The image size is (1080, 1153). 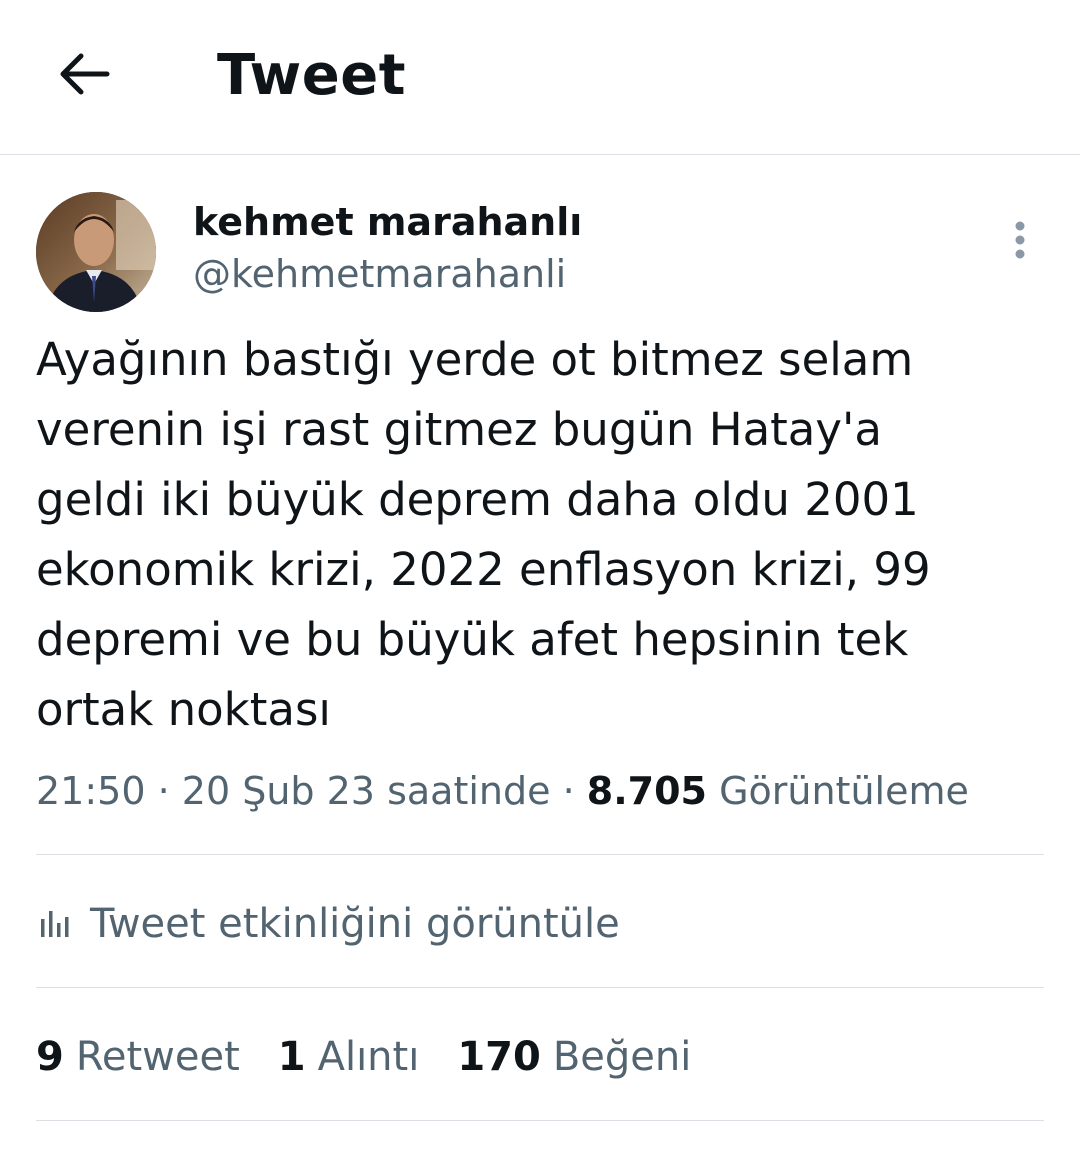 I want to click on tweet-text-line: Ayağının bastığı yerde ot bitmez selam, so click(x=475, y=359).